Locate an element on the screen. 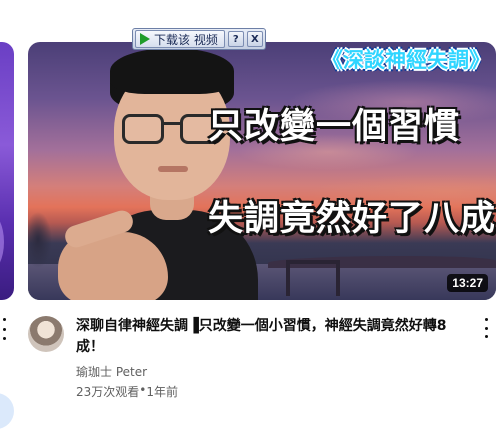  thumbnail-subtitle: 《深談神經失調》 is located at coordinates (406, 60).